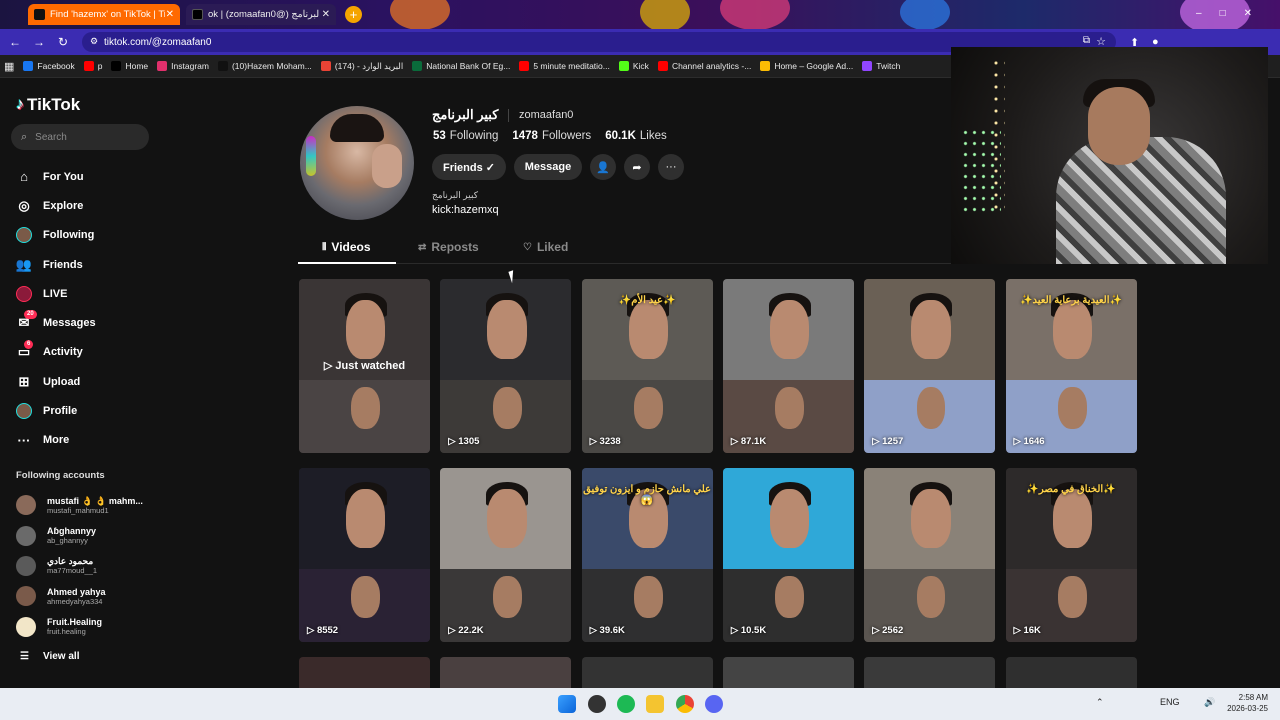 The width and height of the screenshot is (1280, 720). I want to click on sidebar-item-explore: ◎ Explore, so click(56, 205).